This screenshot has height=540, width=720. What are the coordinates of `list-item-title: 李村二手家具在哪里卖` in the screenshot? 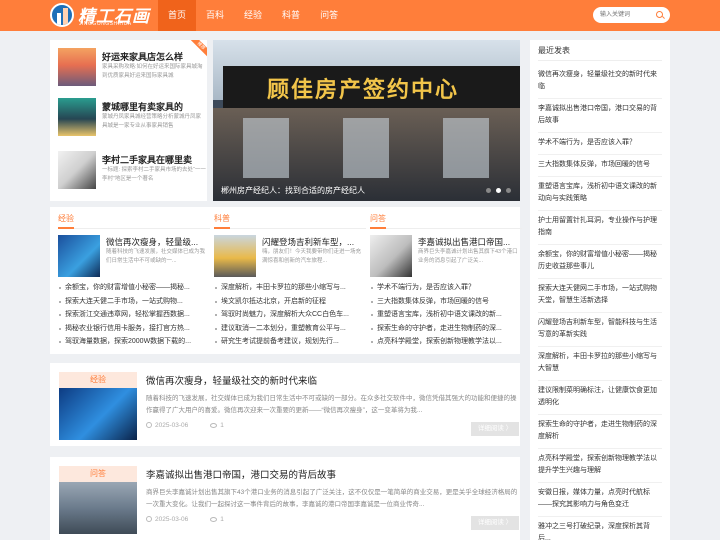 It's located at (154, 159).